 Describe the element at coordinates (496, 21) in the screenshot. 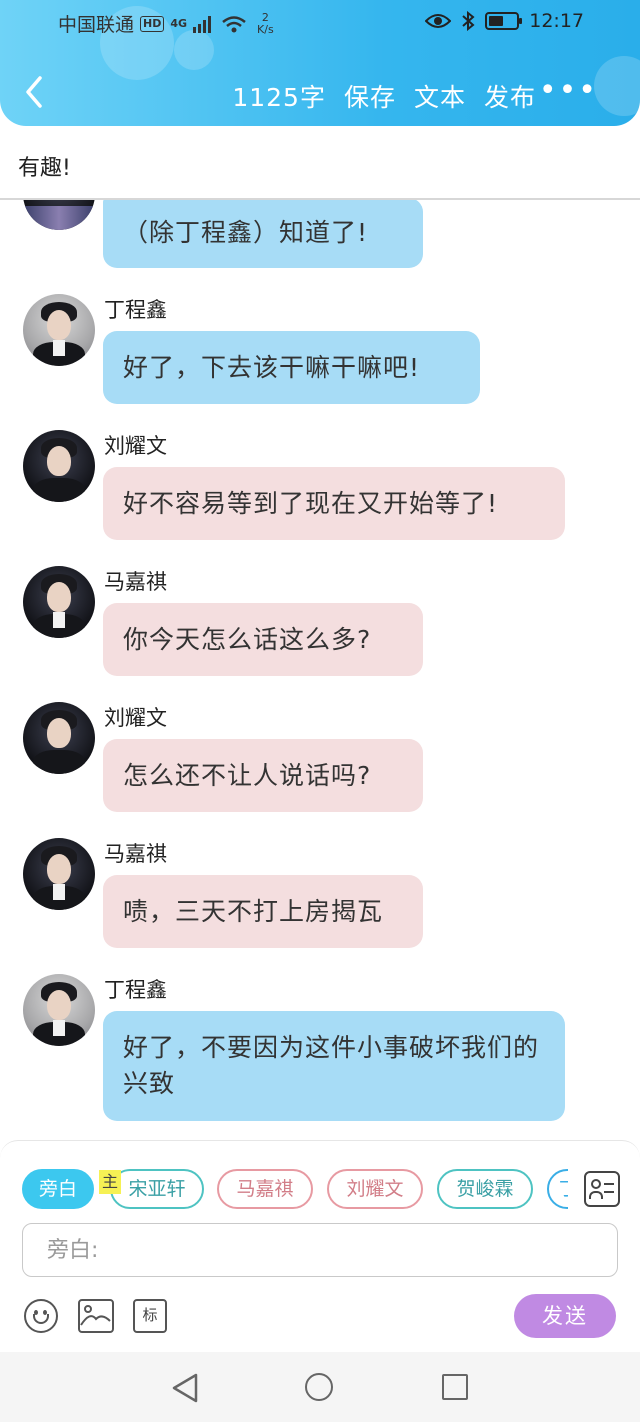

I see `battery-fill` at that location.